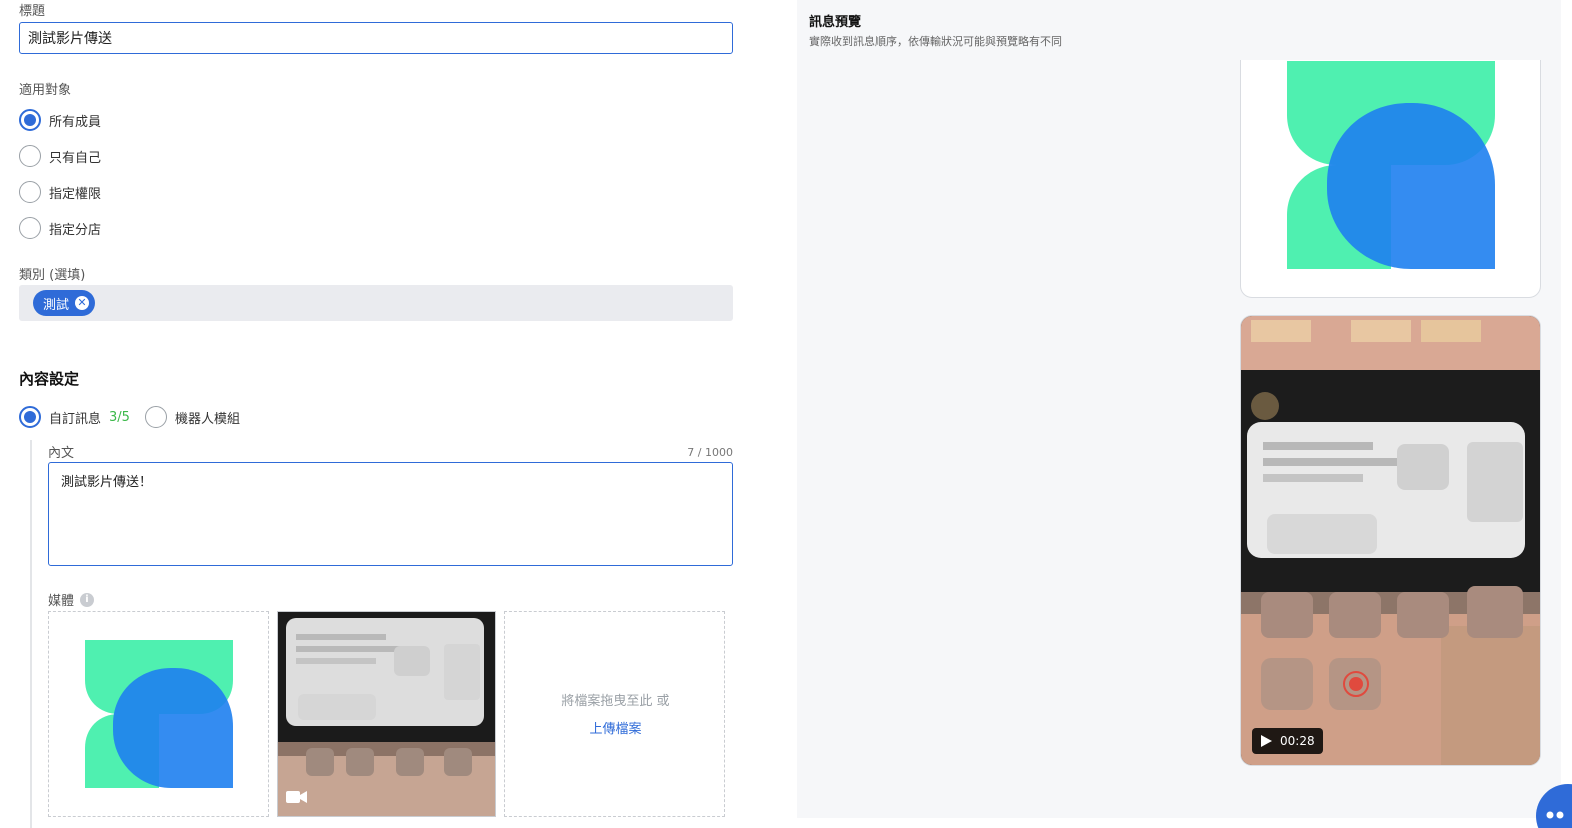  I want to click on chat-launcher-icon, so click(1555, 815).